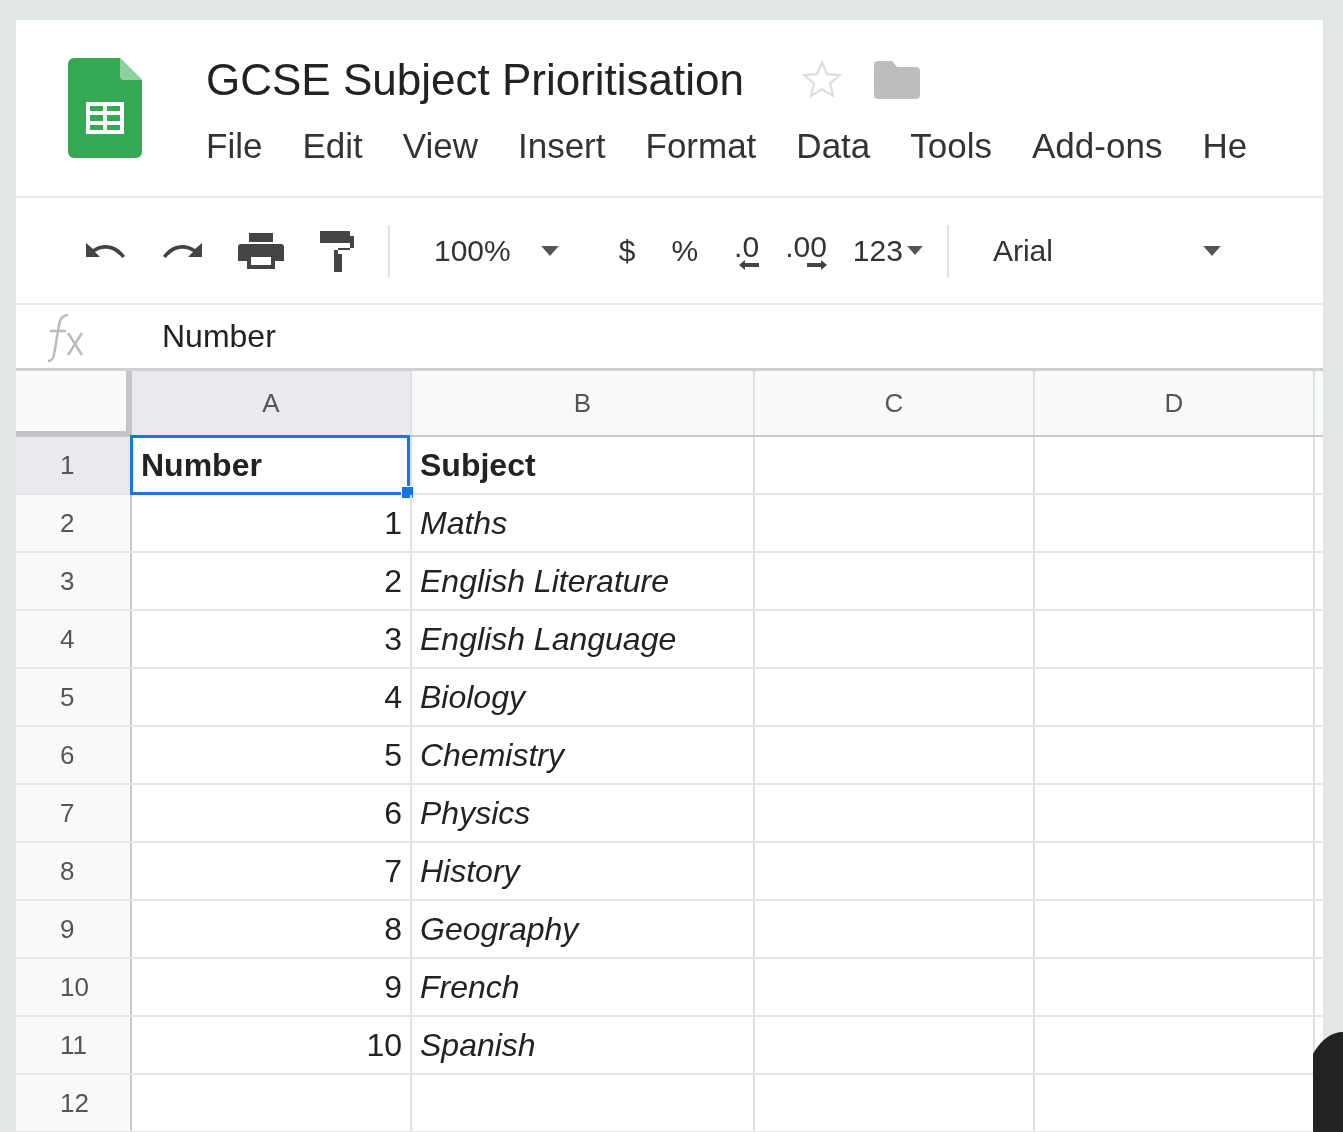  What do you see at coordinates (475, 80) in the screenshot?
I see `document-title: GCSE Subject Prioritisation` at bounding box center [475, 80].